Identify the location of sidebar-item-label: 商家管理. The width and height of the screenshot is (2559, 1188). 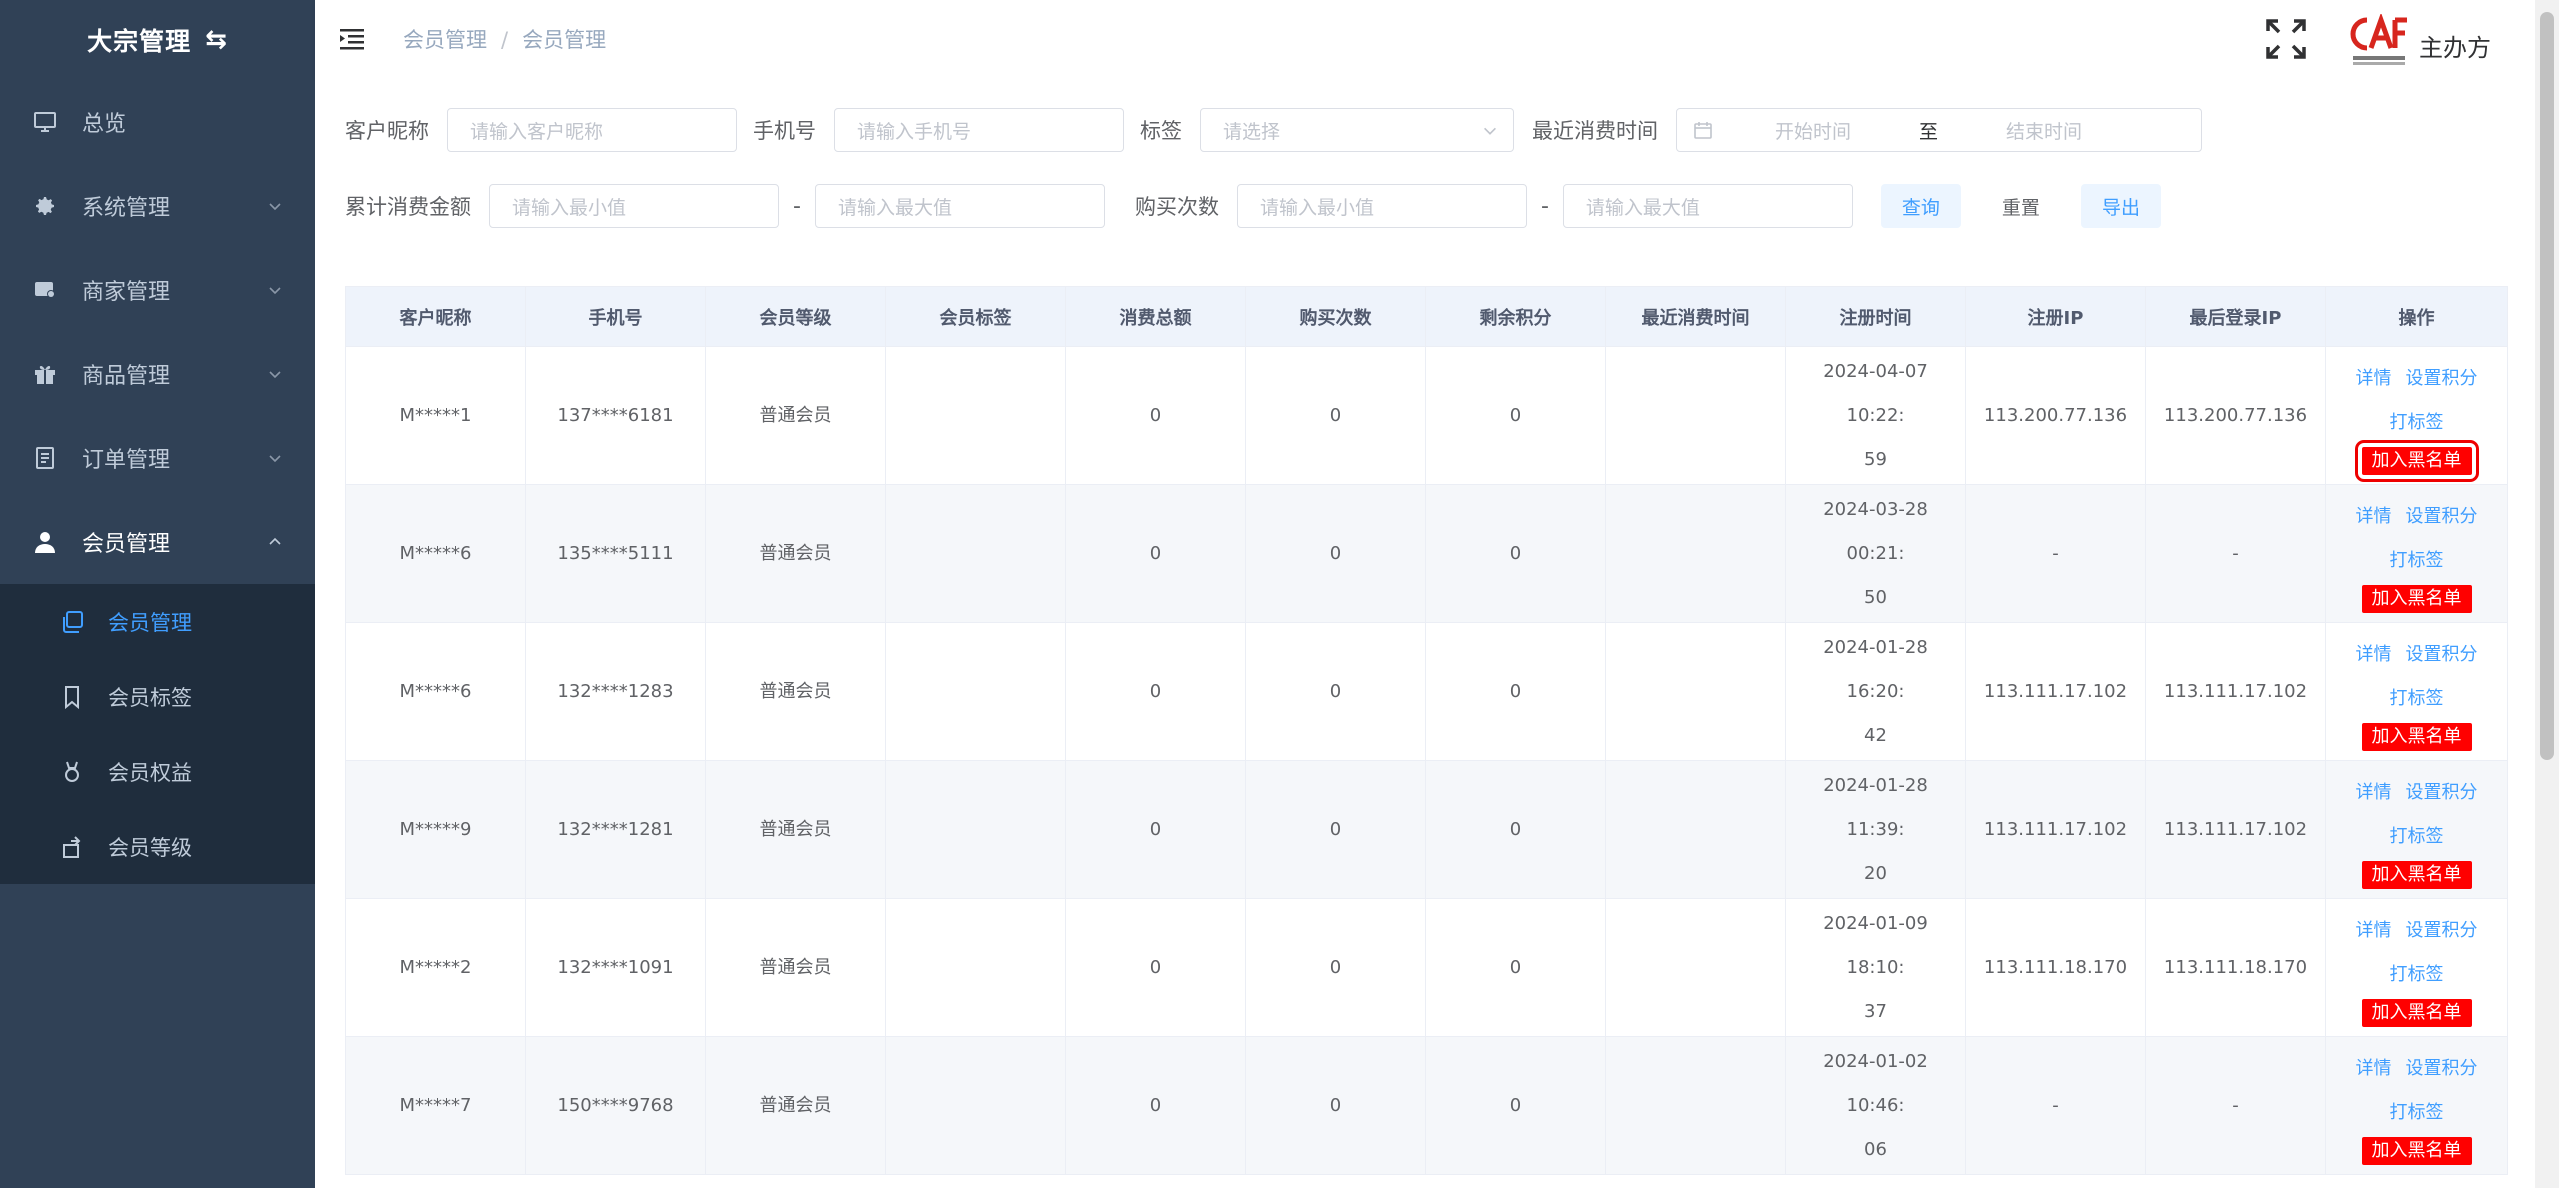
(126, 292).